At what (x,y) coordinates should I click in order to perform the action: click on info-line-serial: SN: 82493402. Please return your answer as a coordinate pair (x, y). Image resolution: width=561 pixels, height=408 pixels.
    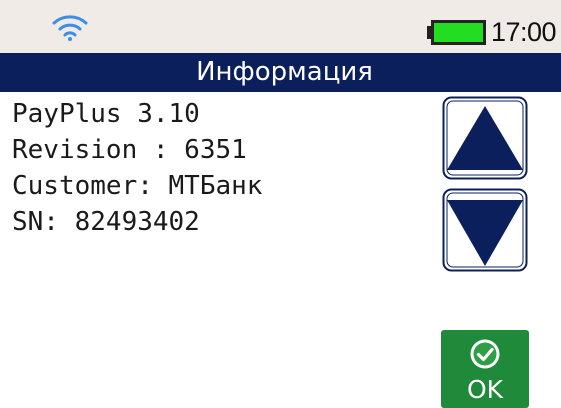
    Looking at the image, I should click on (106, 222).